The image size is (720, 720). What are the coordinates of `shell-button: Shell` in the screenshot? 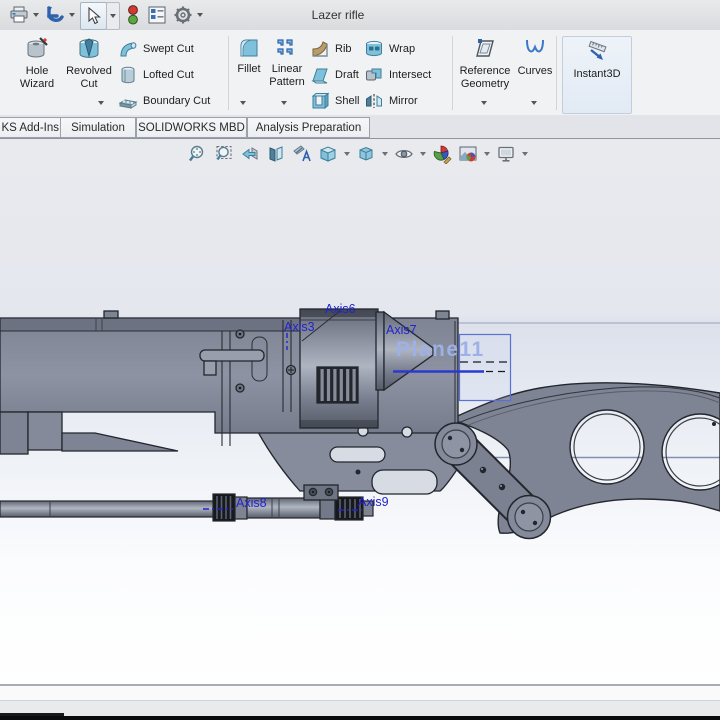 It's located at (335, 101).